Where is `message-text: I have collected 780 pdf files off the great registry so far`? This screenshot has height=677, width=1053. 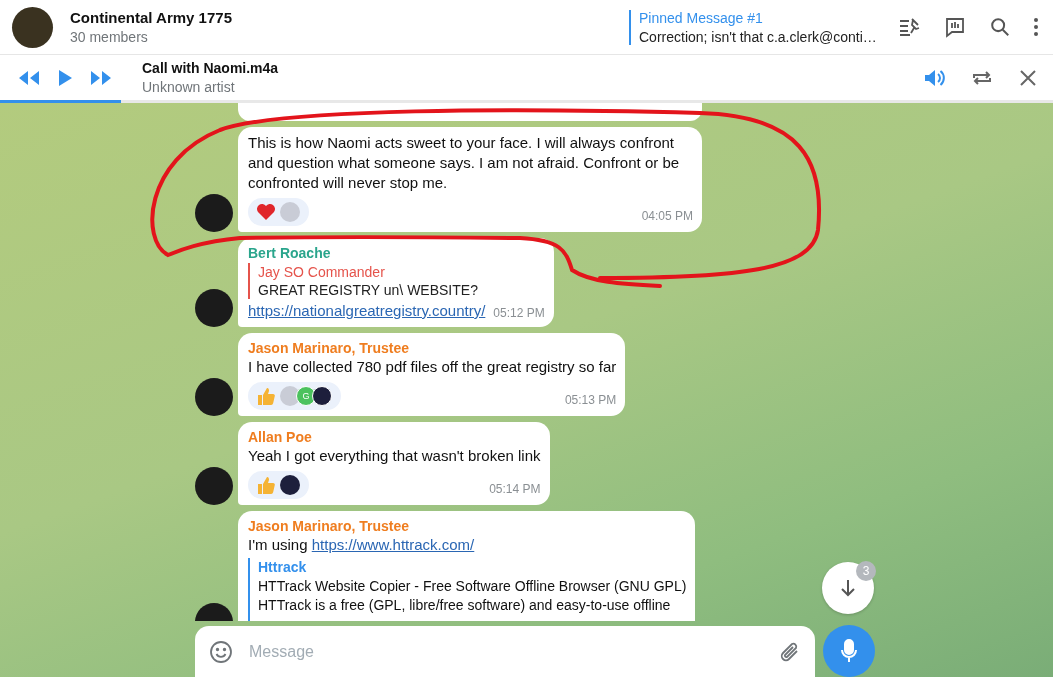
message-text: I have collected 780 pdf files off the great registry so far is located at coordinates (432, 367).